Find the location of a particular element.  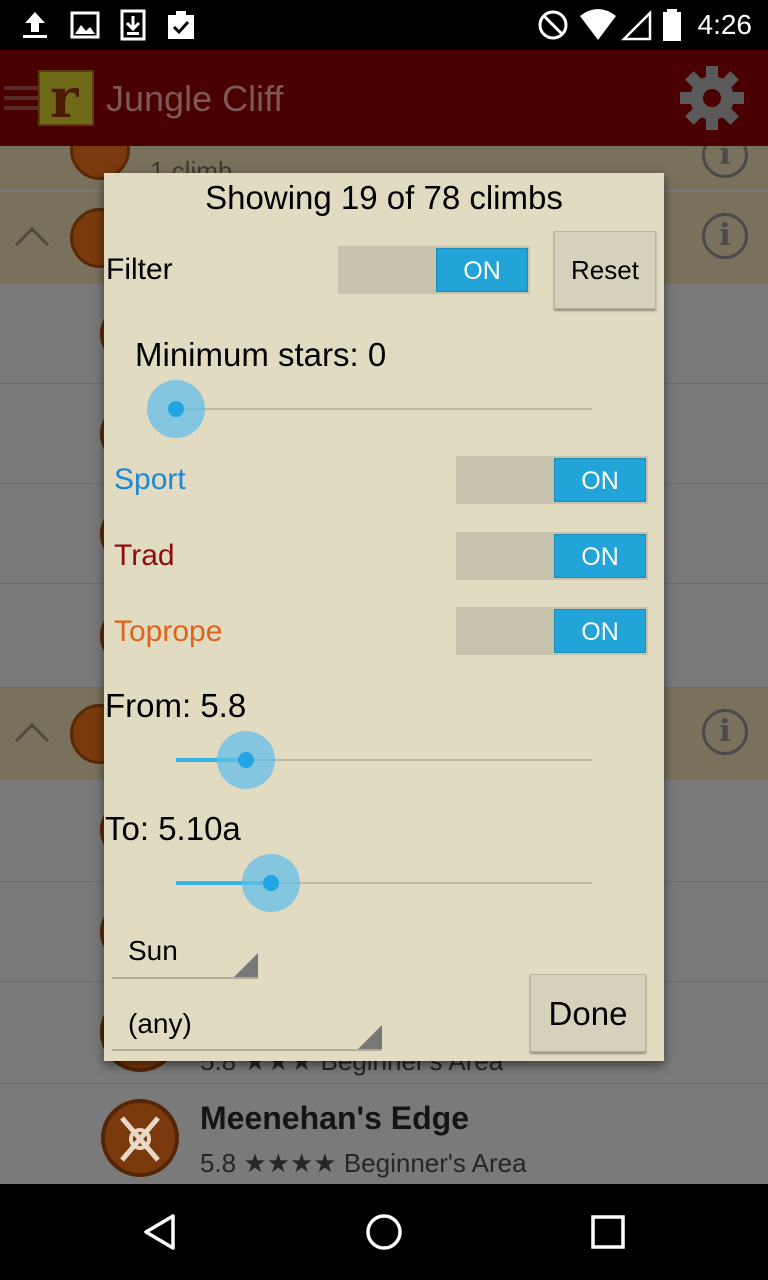

app-logo-letter: r is located at coordinates (64, 98).